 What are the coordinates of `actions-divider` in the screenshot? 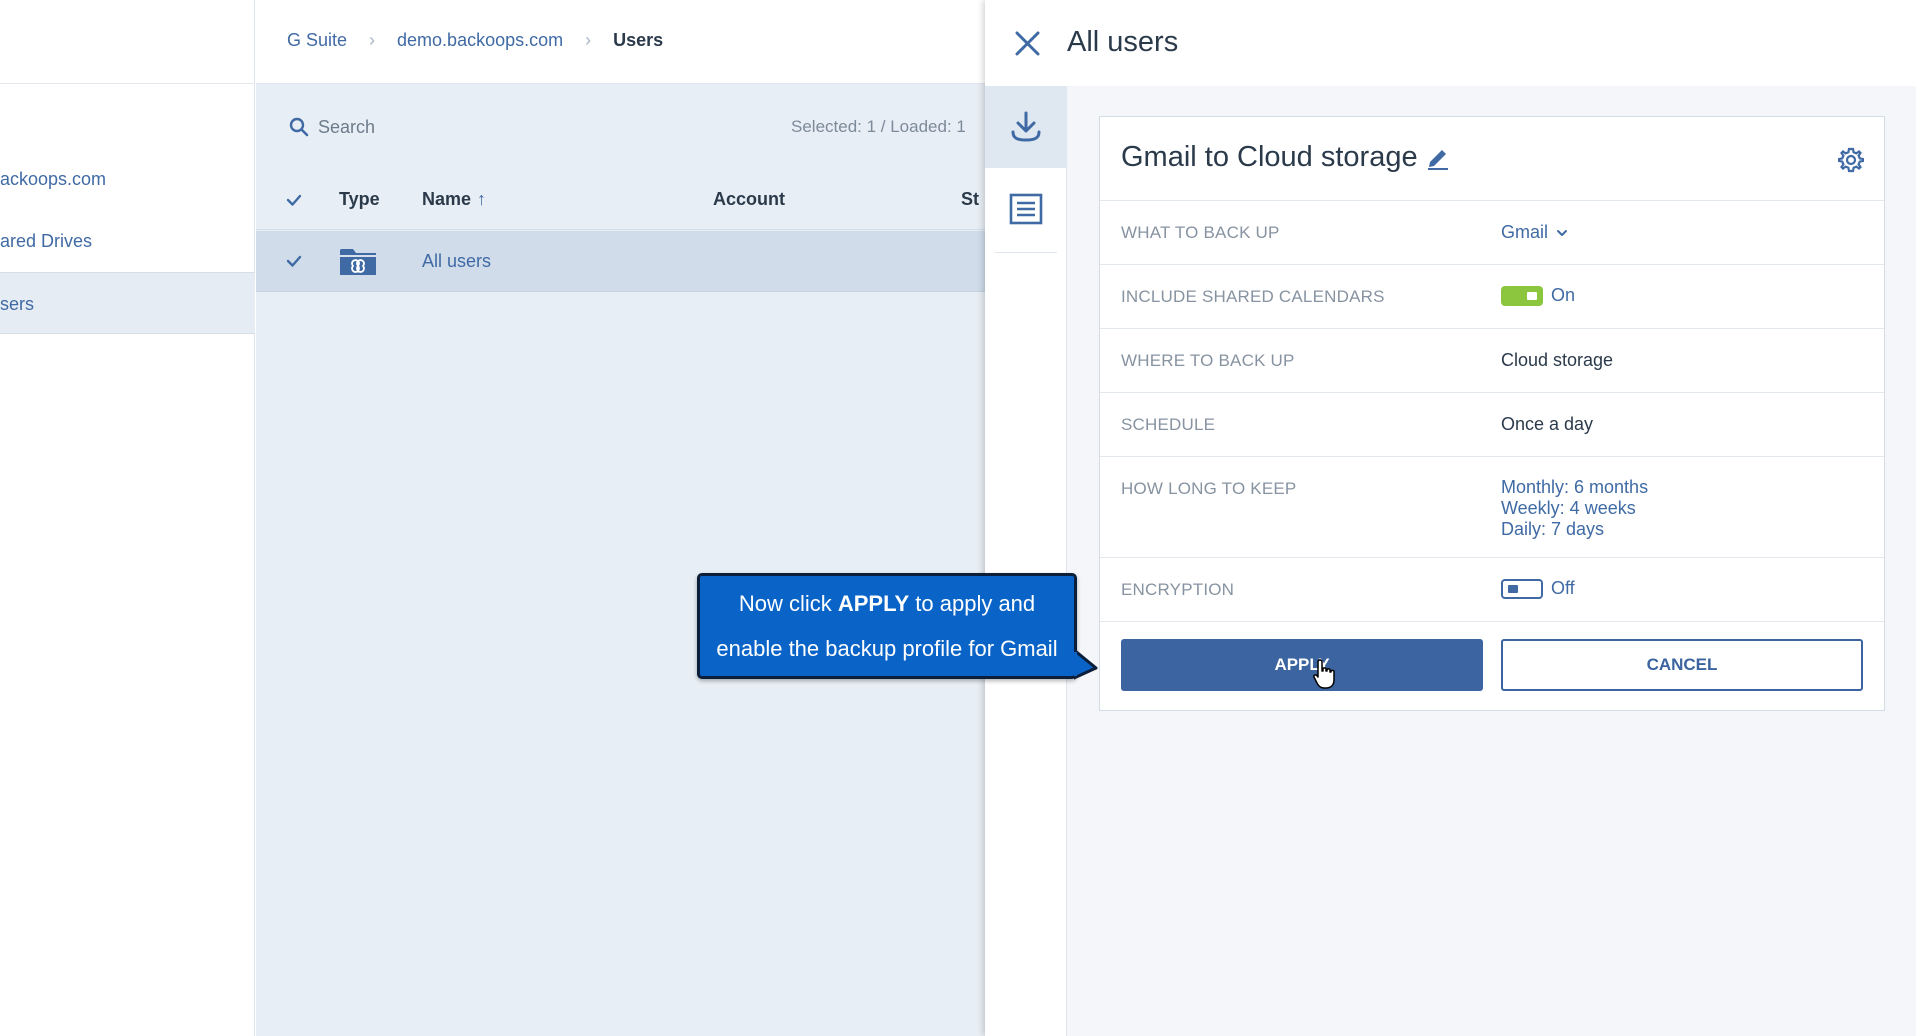 It's located at (1492, 621).